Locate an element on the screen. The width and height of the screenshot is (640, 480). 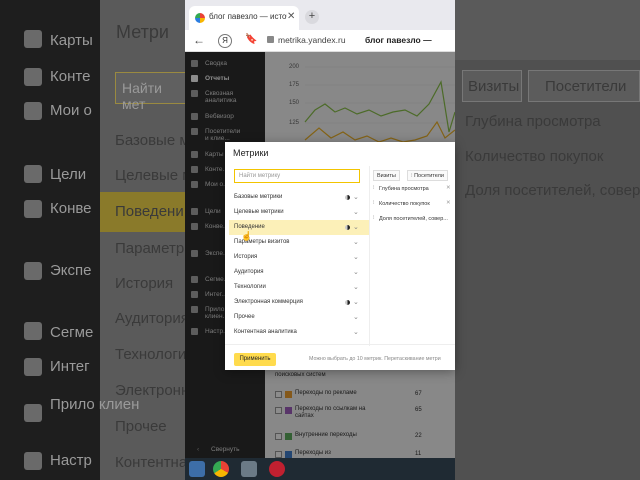
metric-chip-visits: Визиты is located at coordinates (386, 175).